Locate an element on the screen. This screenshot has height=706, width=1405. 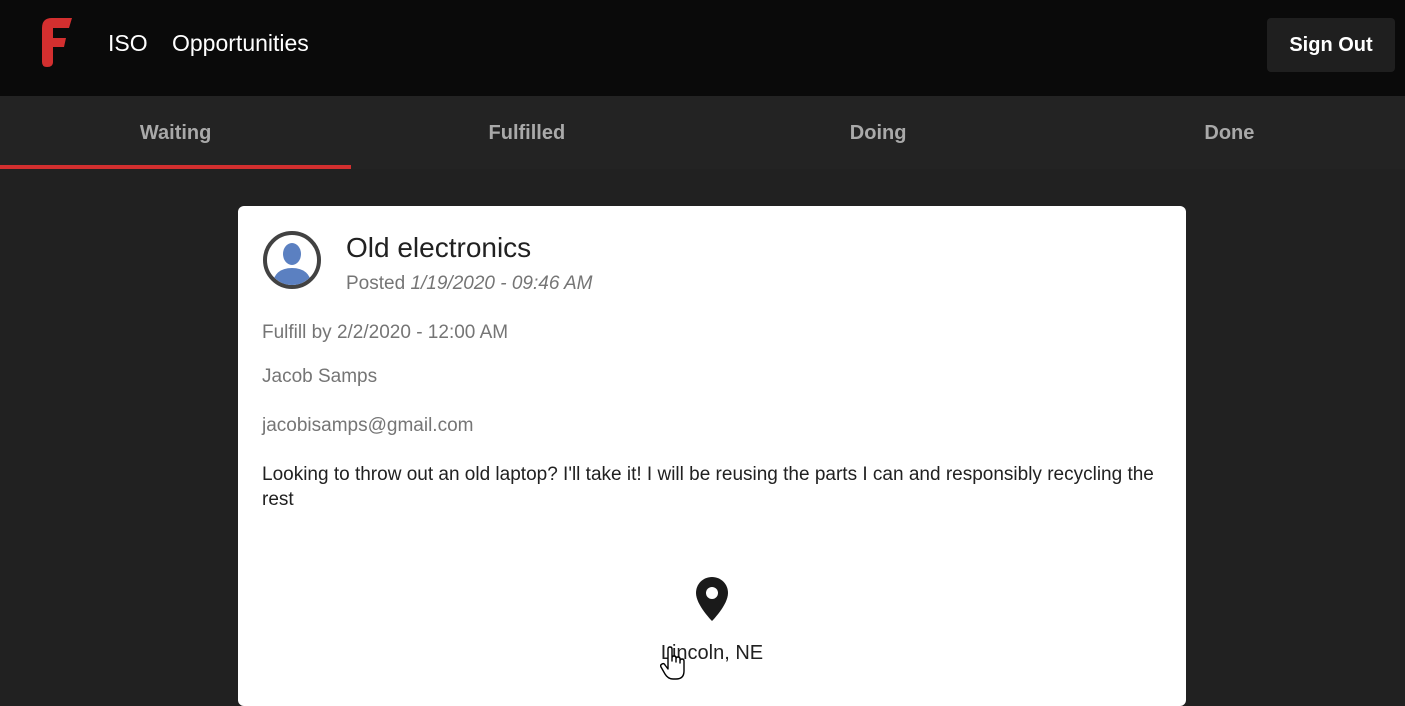
top-bar: ISO Opportunities Sign Out is located at coordinates (702, 48).